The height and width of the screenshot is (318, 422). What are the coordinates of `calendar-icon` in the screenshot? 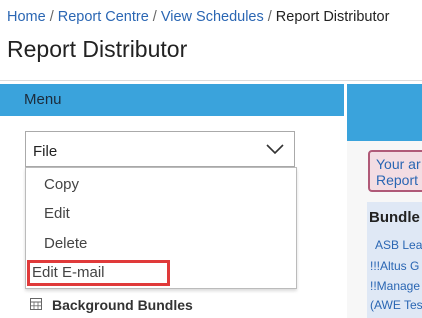 It's located at (36, 304).